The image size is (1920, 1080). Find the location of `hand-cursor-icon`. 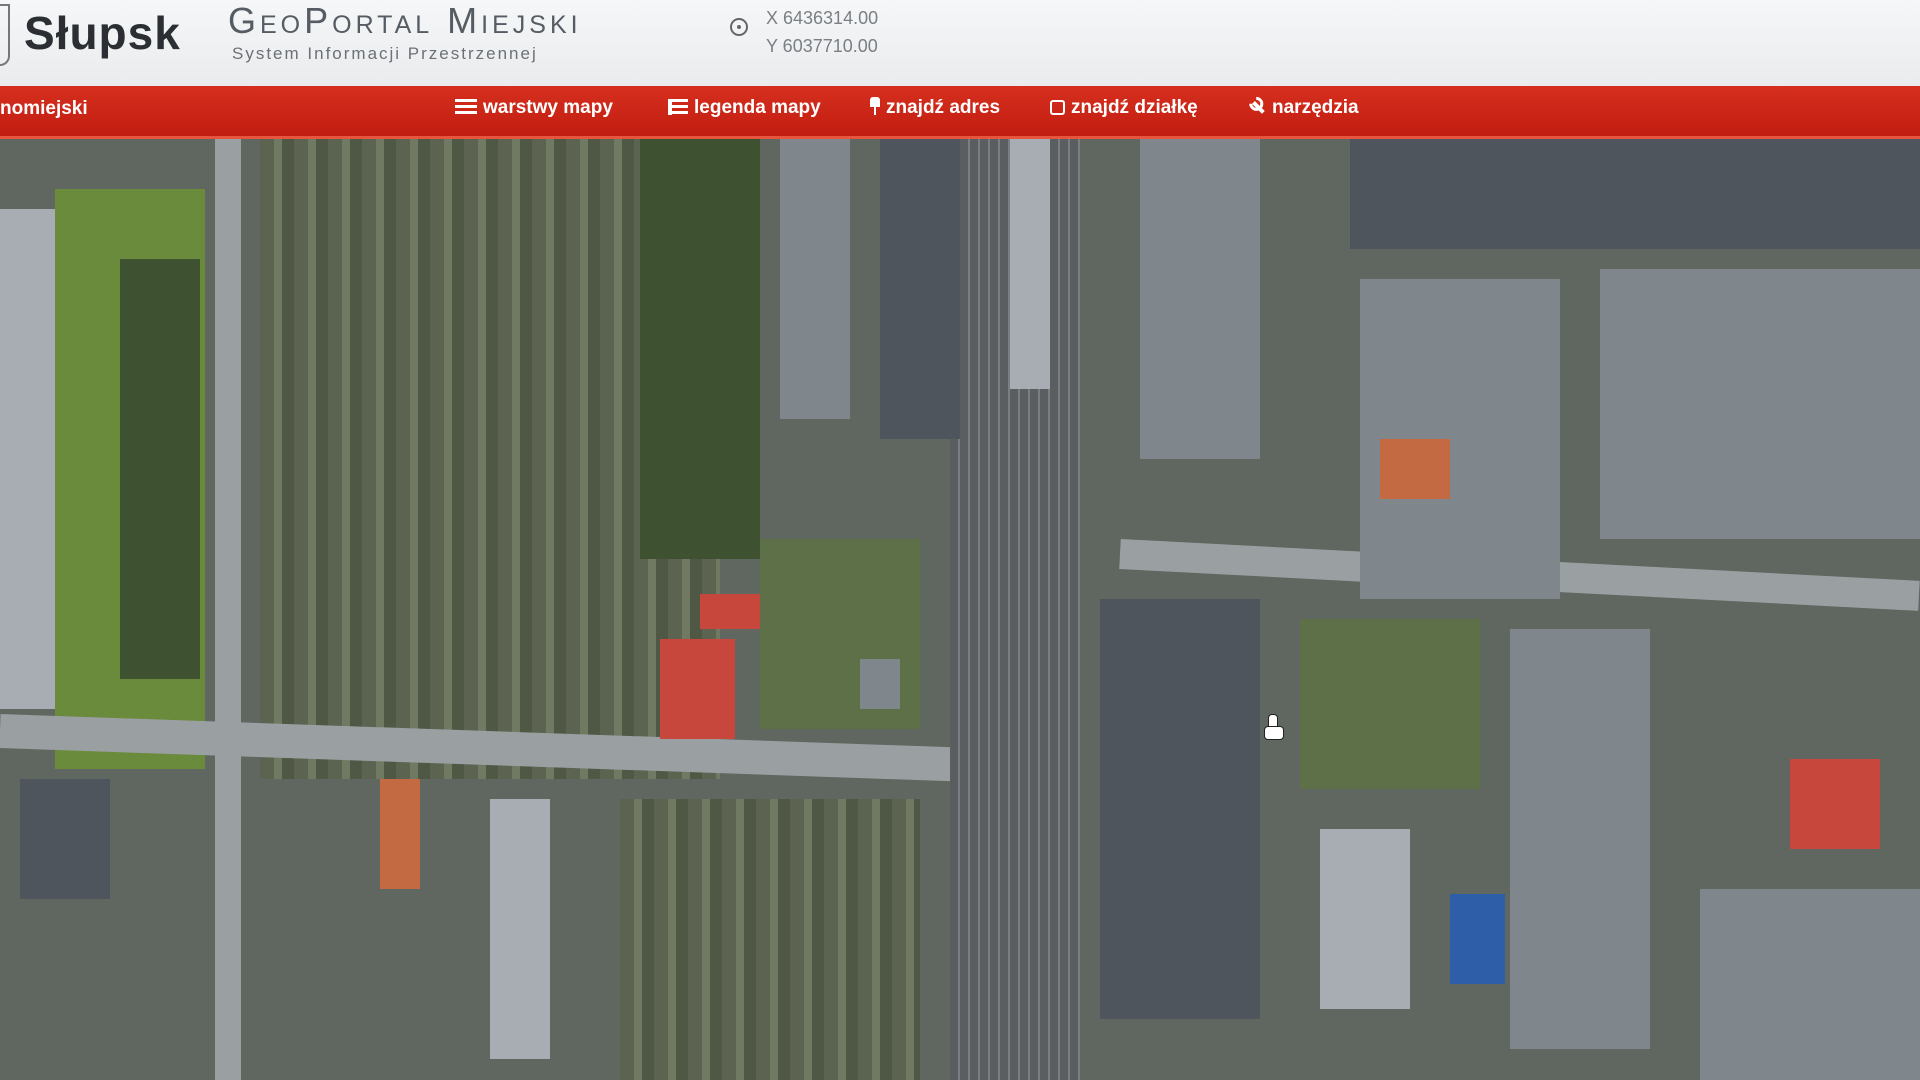

hand-cursor-icon is located at coordinates (1273, 727).